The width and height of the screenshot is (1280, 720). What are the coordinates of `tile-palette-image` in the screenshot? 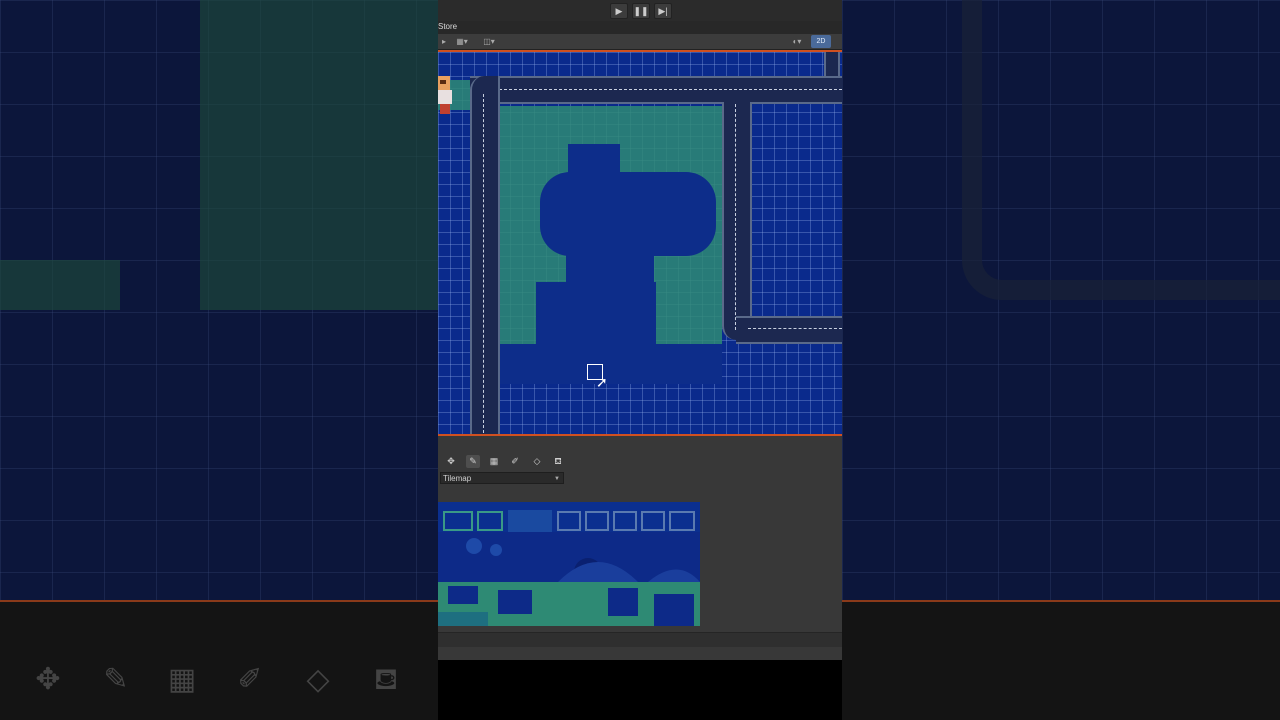 It's located at (569, 564).